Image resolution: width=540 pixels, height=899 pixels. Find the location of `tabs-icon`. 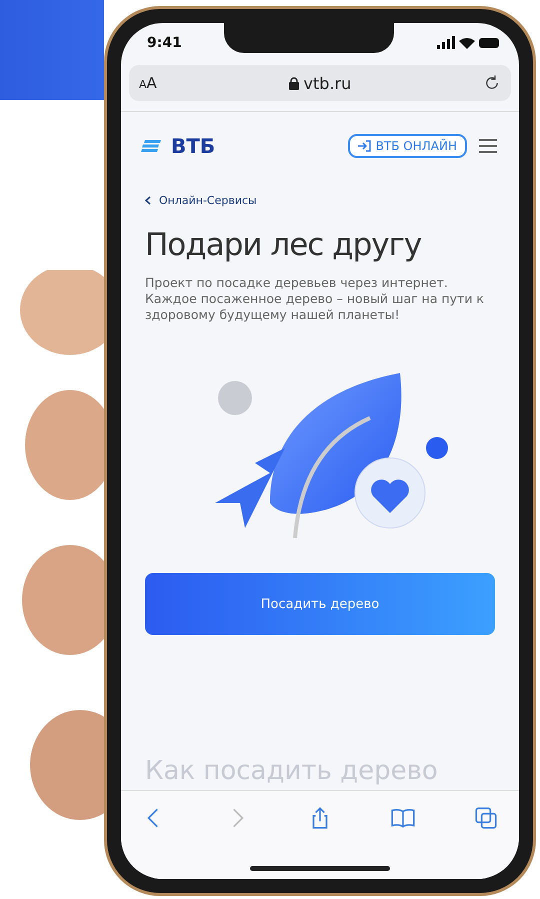

tabs-icon is located at coordinates (486, 818).